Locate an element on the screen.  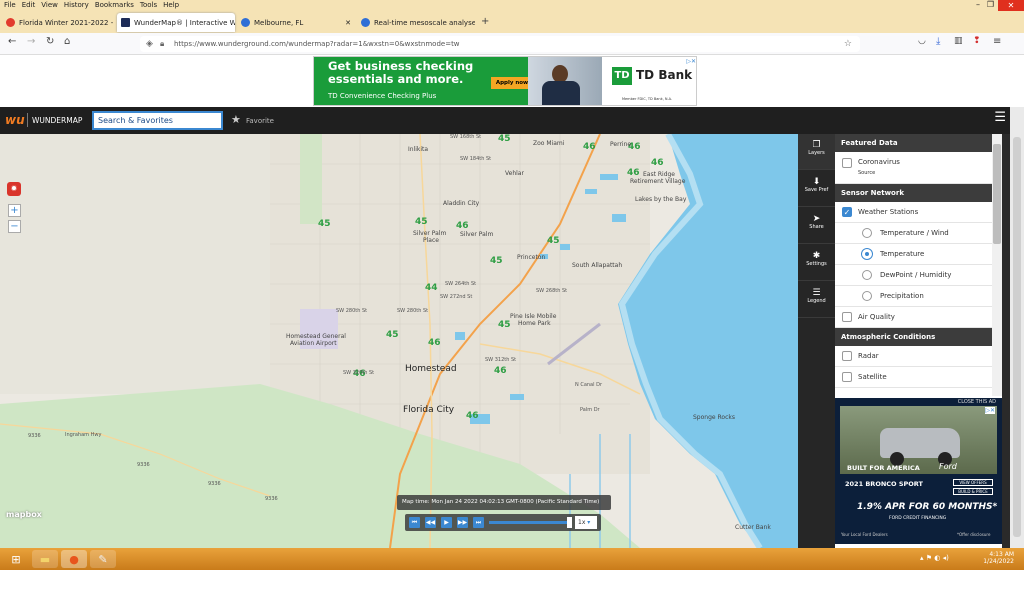
apply-now-button: Apply now is located at coordinates (512, 83).